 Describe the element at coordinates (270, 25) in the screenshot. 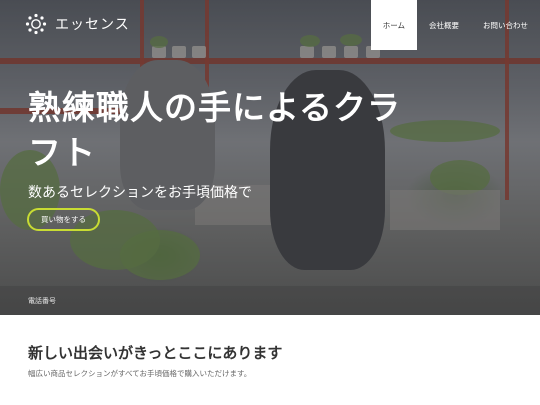

I see `top-navbar: エッセンス ホーム 会社概要 お問い合わせ` at that location.